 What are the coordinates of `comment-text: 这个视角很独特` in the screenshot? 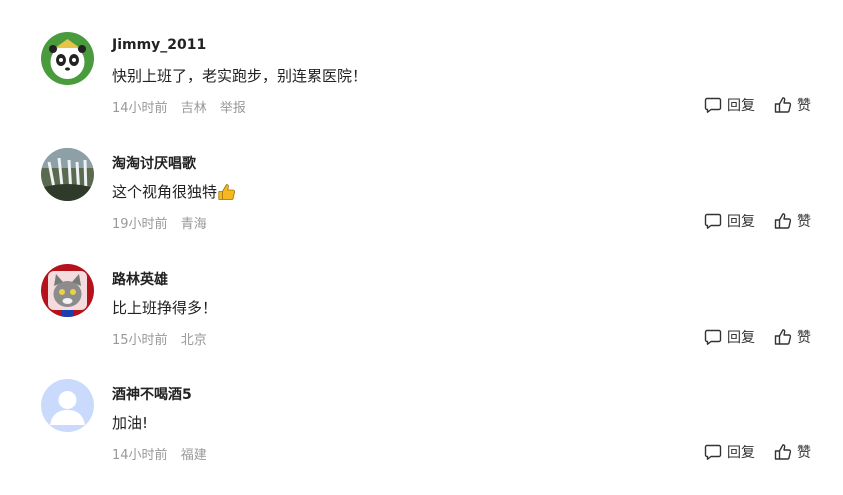 It's located at (174, 191).